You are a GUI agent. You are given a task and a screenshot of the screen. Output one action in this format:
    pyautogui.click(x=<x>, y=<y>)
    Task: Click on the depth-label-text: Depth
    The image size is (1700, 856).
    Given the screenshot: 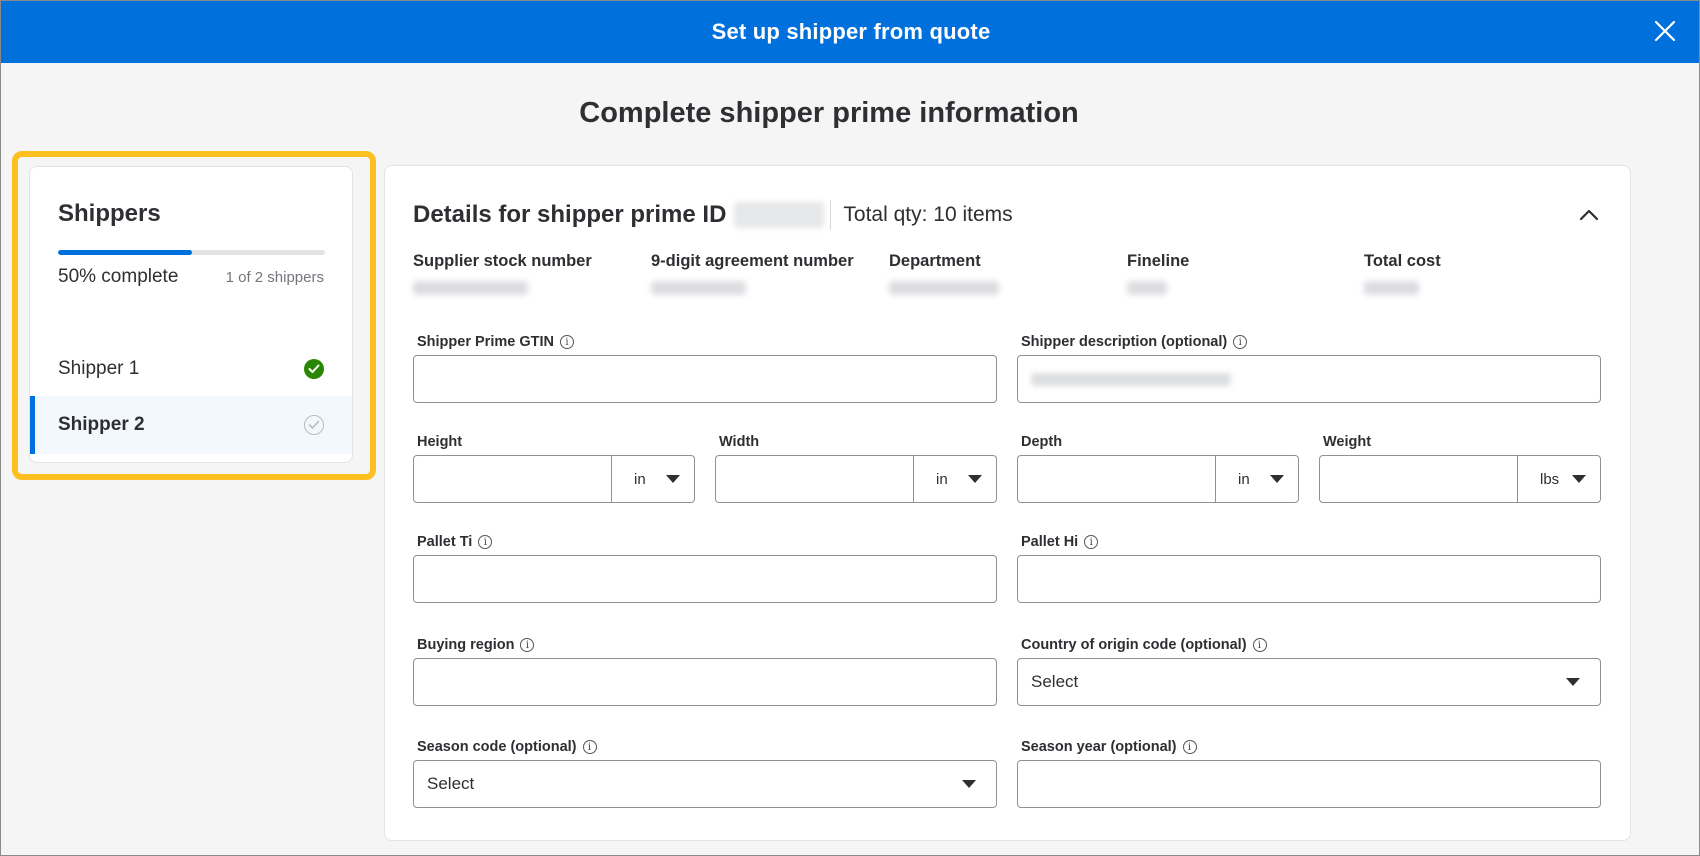 What is the action you would take?
    pyautogui.click(x=1042, y=442)
    